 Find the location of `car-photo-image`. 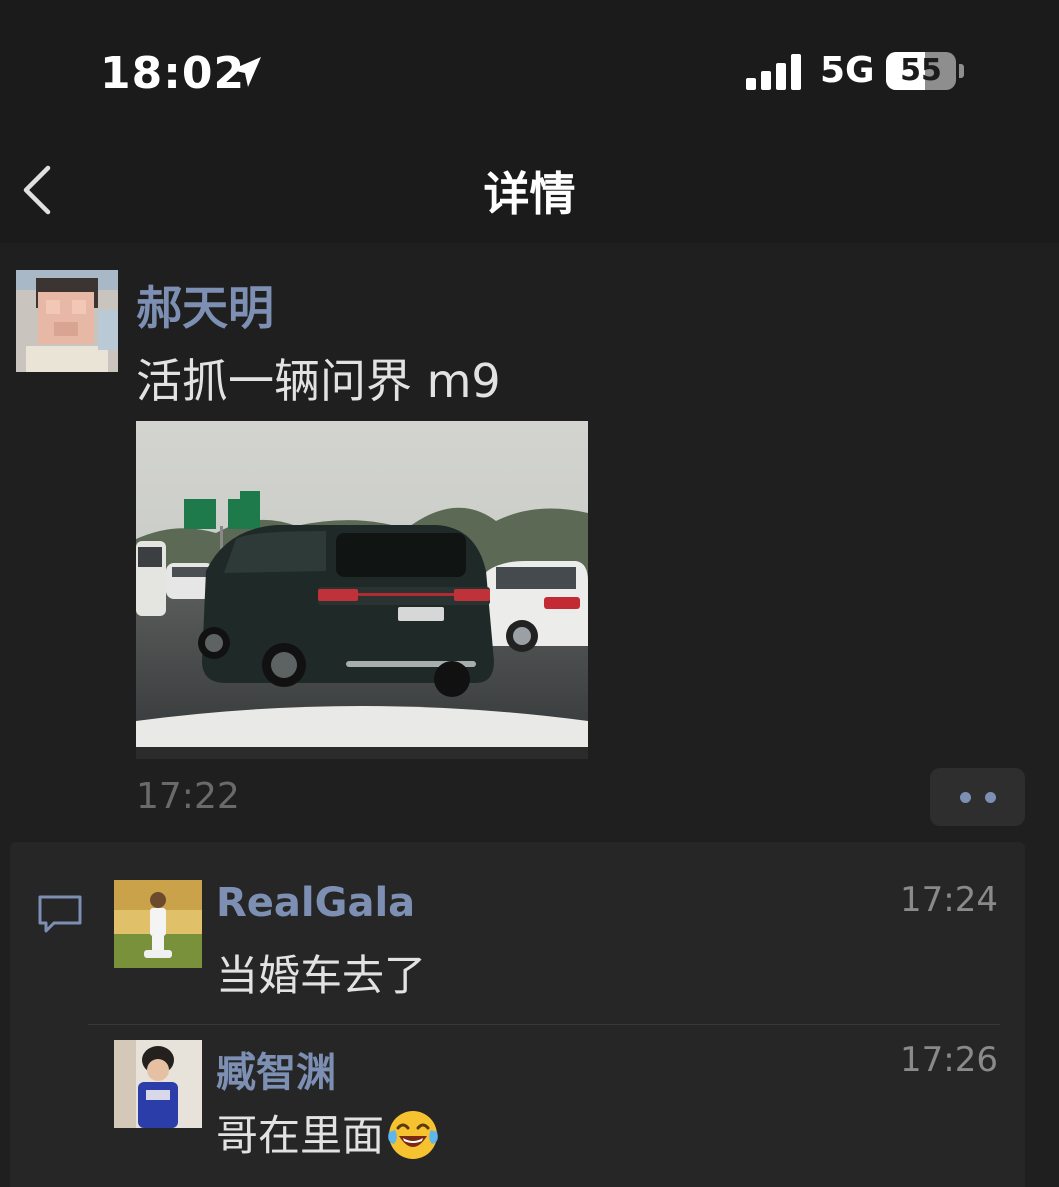

car-photo-image is located at coordinates (362, 590).